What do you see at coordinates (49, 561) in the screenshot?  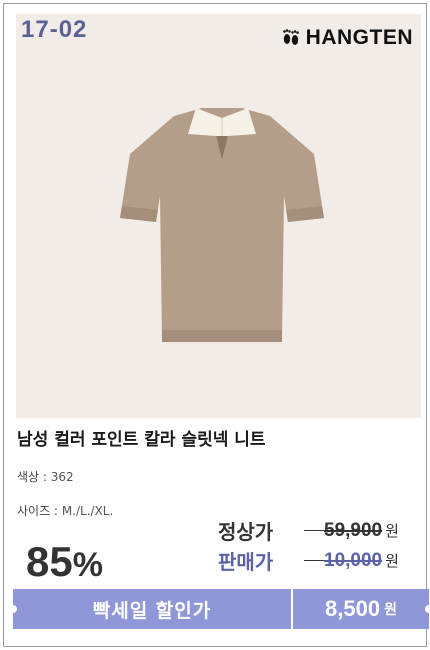 I see `discount-value: 85` at bounding box center [49, 561].